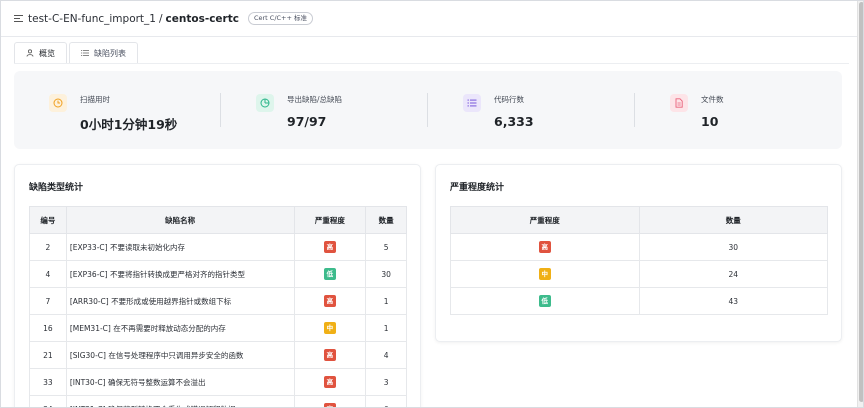  What do you see at coordinates (265, 103) in the screenshot?
I see `pie-icon` at bounding box center [265, 103].